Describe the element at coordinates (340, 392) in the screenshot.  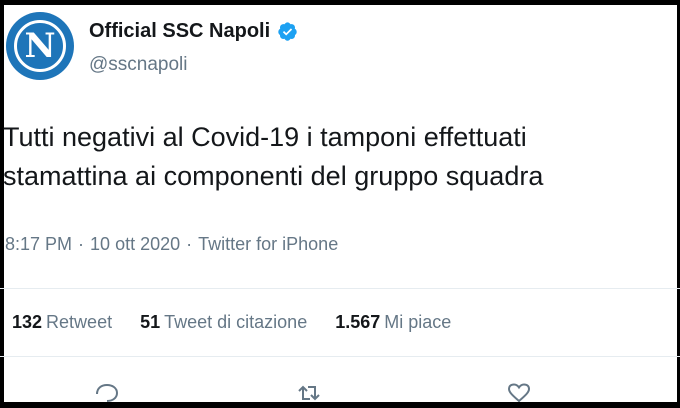
I see `action-bar` at that location.